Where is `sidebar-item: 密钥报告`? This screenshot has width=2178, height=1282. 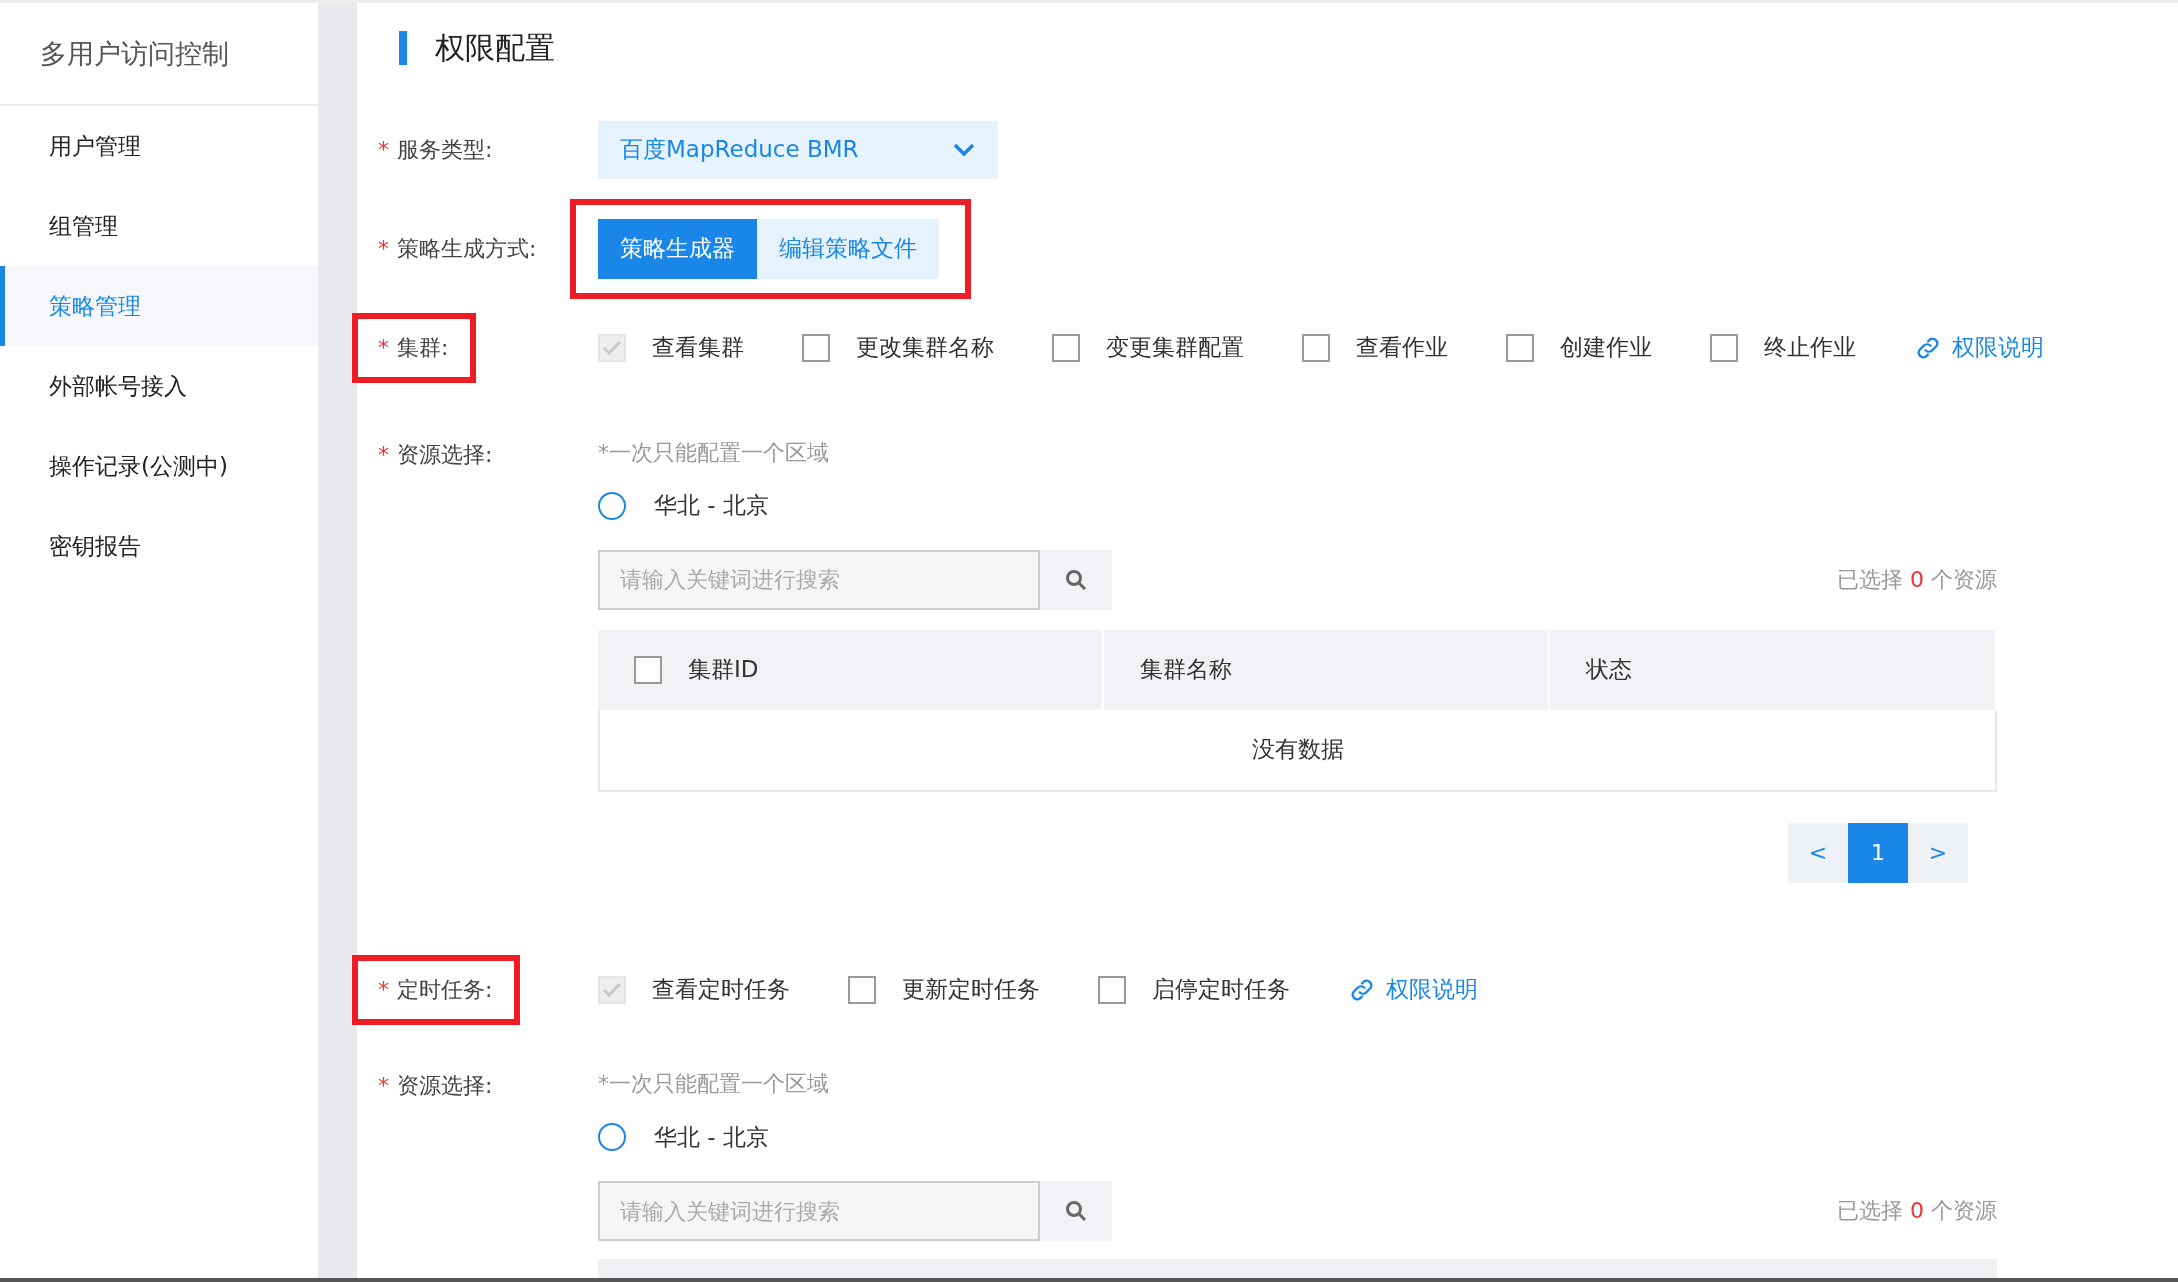
sidebar-item: 密钥报告 is located at coordinates (159, 546).